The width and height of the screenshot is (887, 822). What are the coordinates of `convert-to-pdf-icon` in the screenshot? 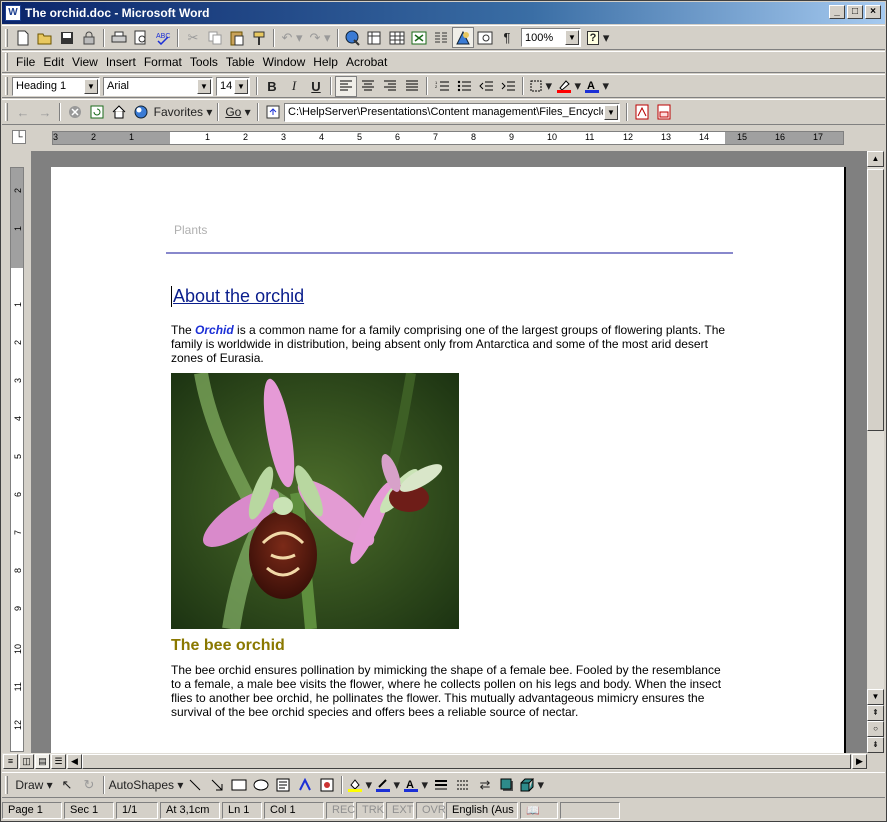 It's located at (642, 112).